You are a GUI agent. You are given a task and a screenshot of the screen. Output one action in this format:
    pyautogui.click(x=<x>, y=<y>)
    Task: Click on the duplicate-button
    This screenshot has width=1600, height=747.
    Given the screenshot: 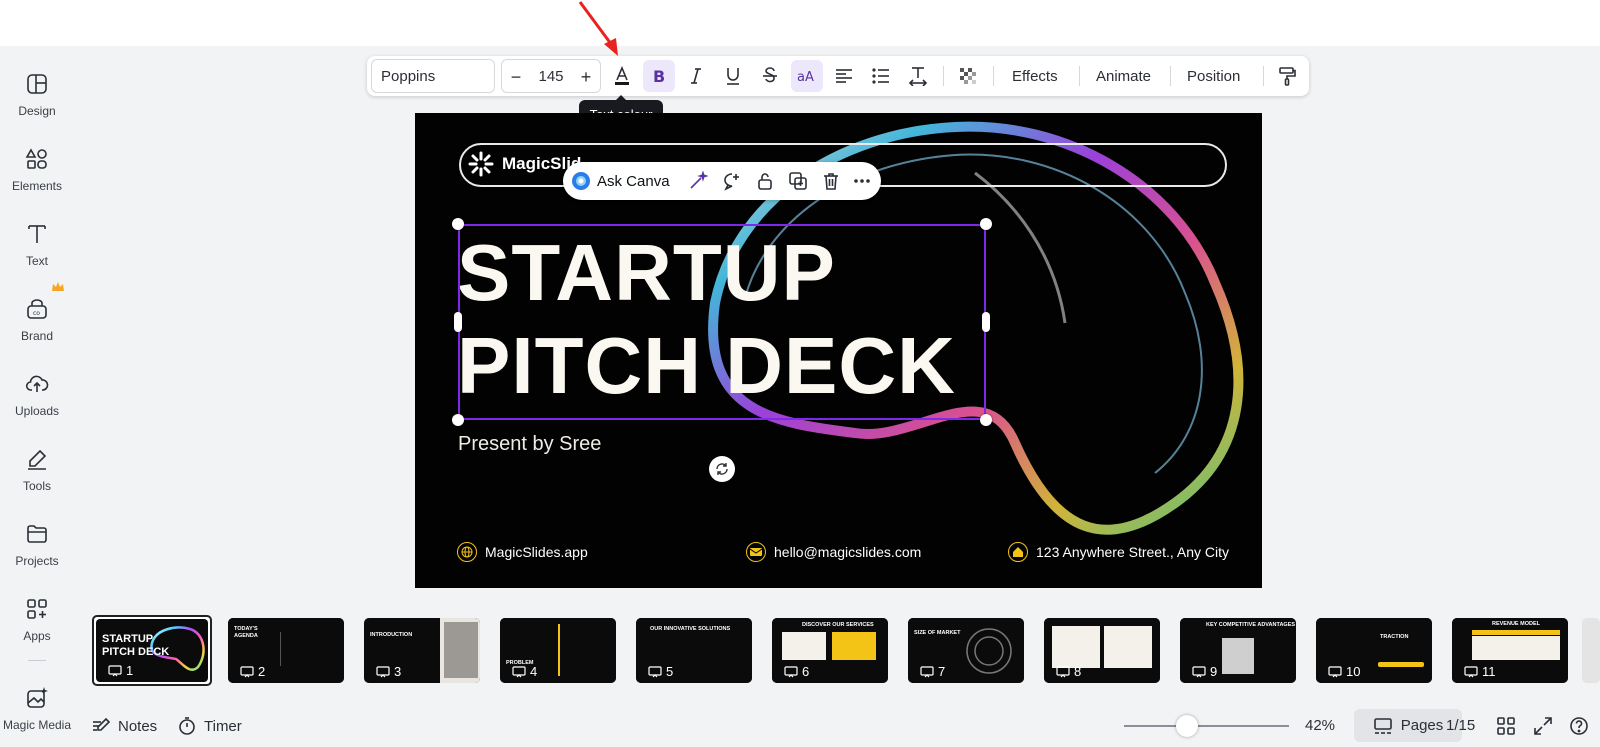 What is the action you would take?
    pyautogui.click(x=798, y=181)
    